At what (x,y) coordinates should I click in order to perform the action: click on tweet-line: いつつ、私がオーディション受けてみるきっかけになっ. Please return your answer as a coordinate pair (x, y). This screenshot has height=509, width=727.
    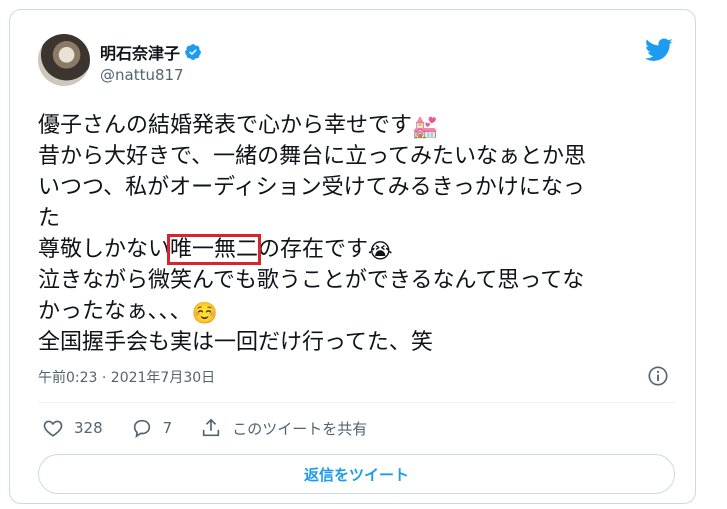
    Looking at the image, I should click on (311, 187).